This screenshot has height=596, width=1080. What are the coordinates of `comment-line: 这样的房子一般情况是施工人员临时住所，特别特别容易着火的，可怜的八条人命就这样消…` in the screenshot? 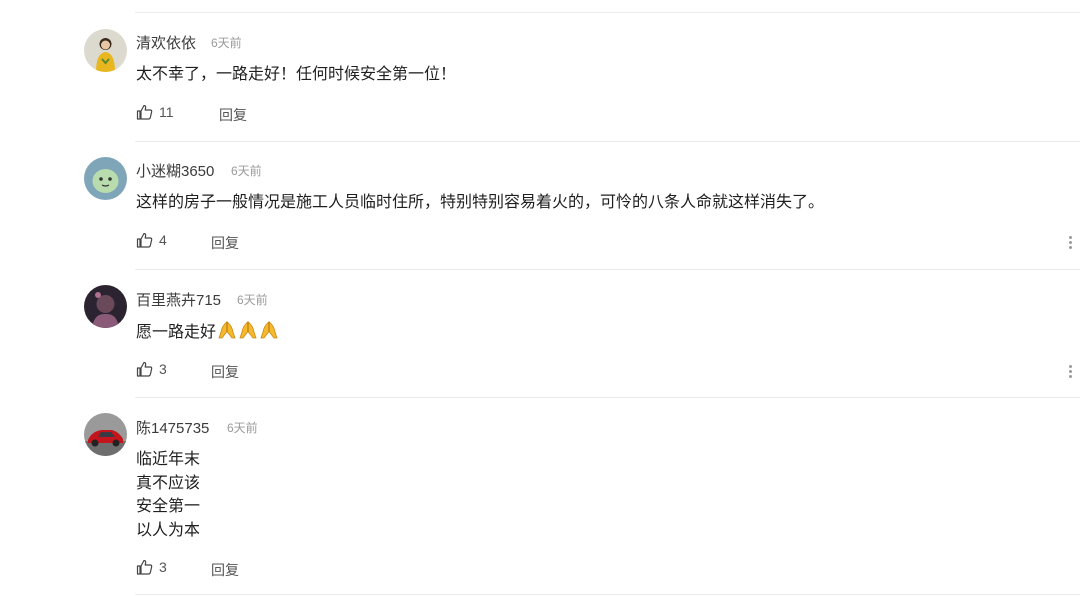 It's located at (480, 202).